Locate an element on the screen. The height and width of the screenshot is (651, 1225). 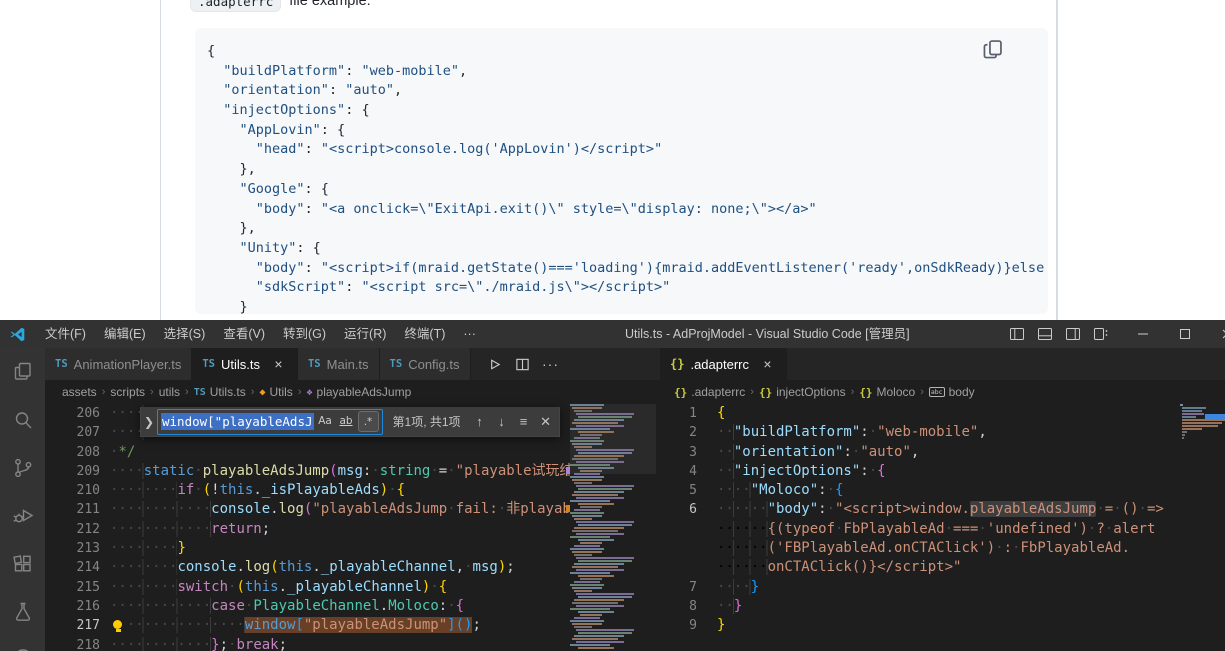
code-line: 218 ············};·break; is located at coordinates (307, 643).